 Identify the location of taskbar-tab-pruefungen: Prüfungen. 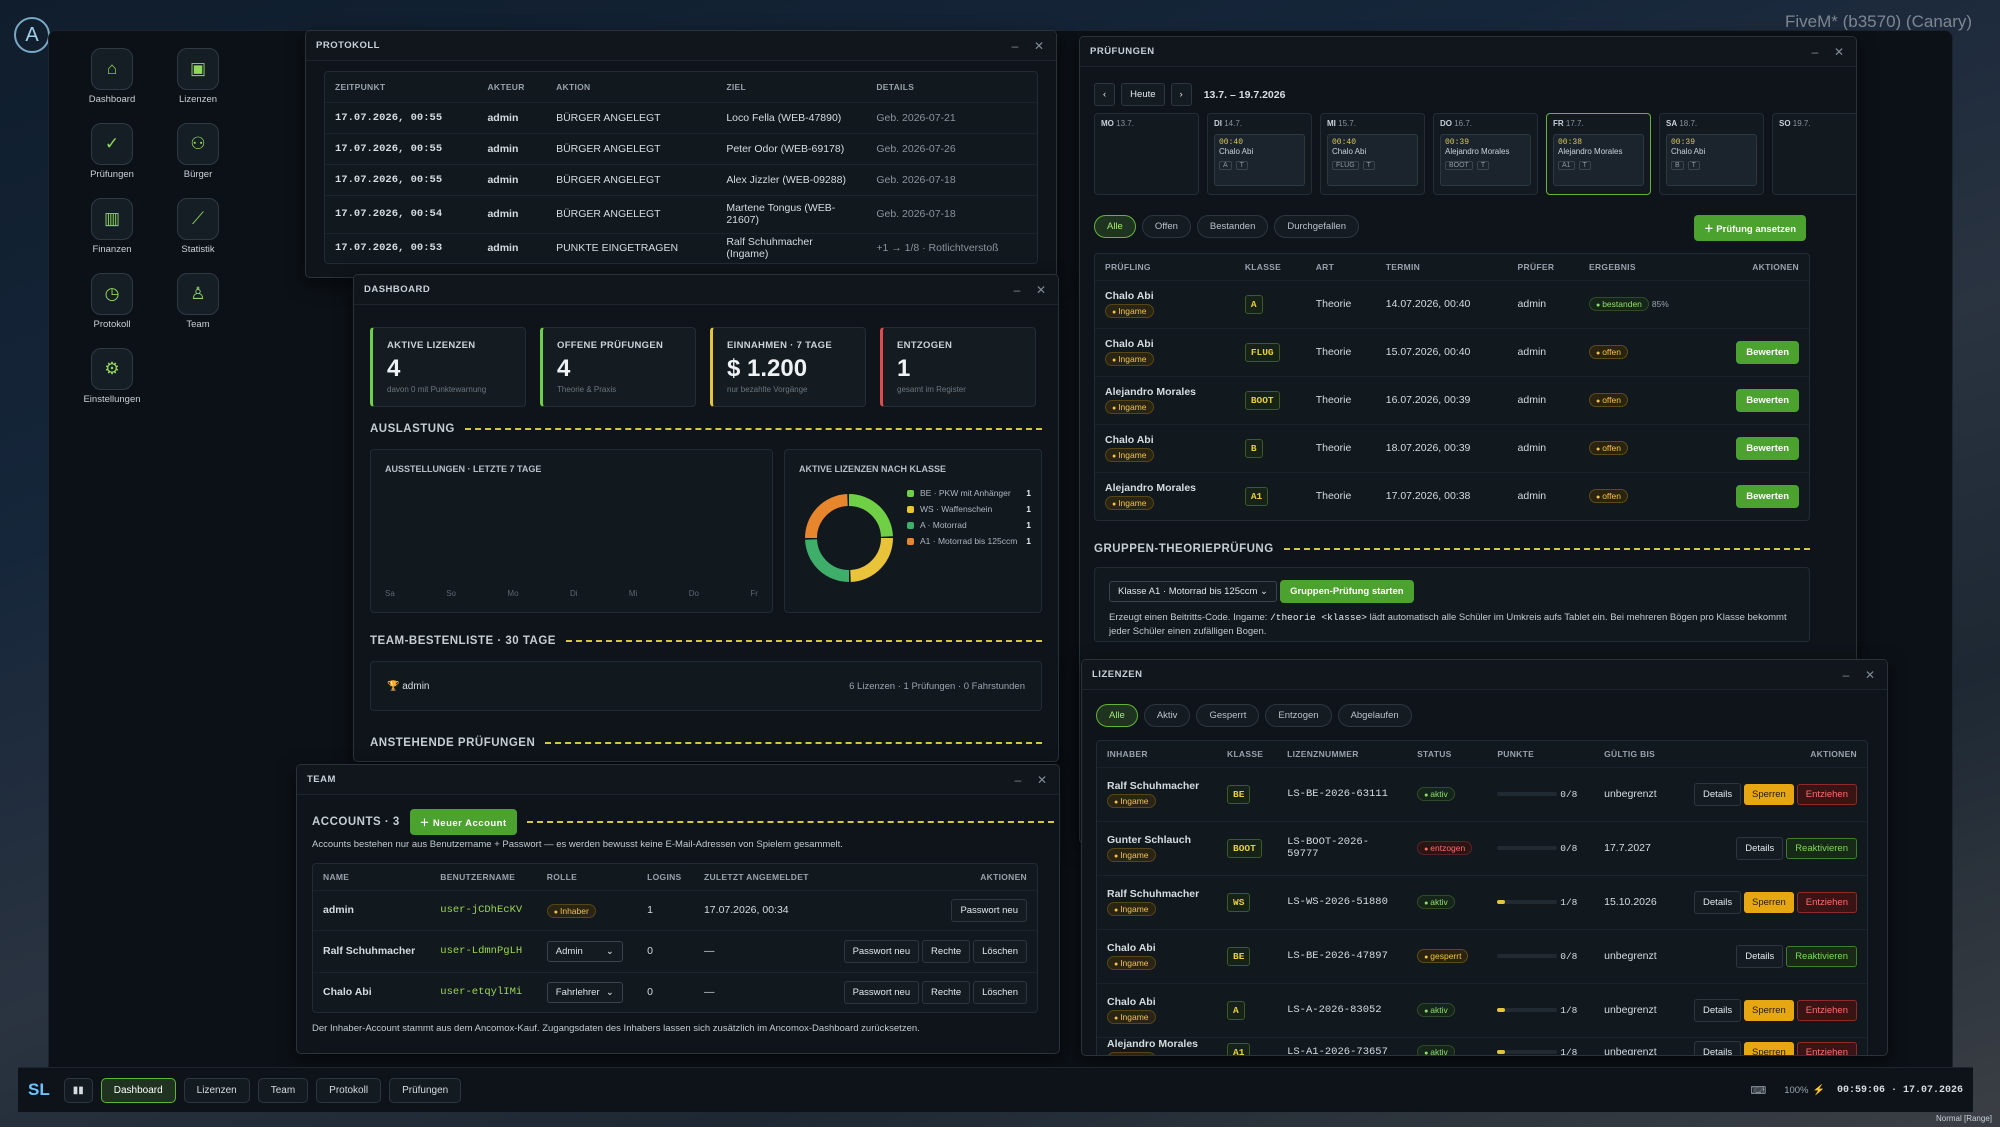
(425, 1090).